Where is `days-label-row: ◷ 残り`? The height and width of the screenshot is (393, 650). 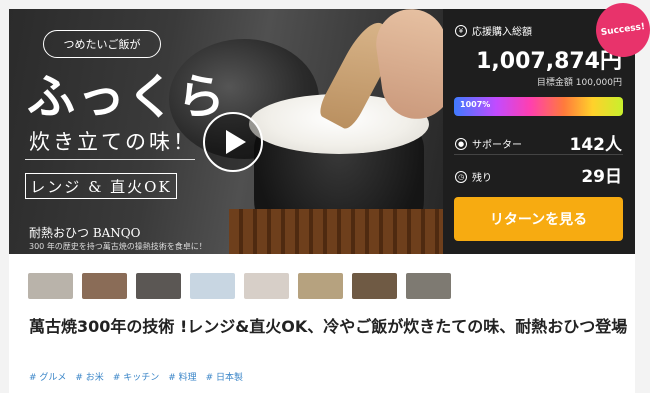 days-label-row: ◷ 残り is located at coordinates (473, 176).